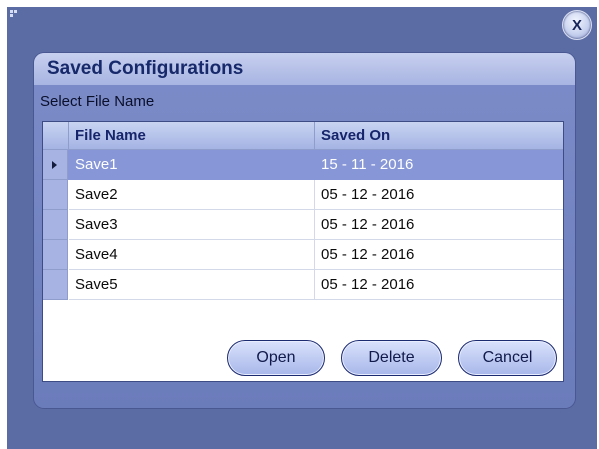 Image resolution: width=599 pixels, height=449 pixels. What do you see at coordinates (145, 68) in the screenshot?
I see `dialog-title: Saved Configurations` at bounding box center [145, 68].